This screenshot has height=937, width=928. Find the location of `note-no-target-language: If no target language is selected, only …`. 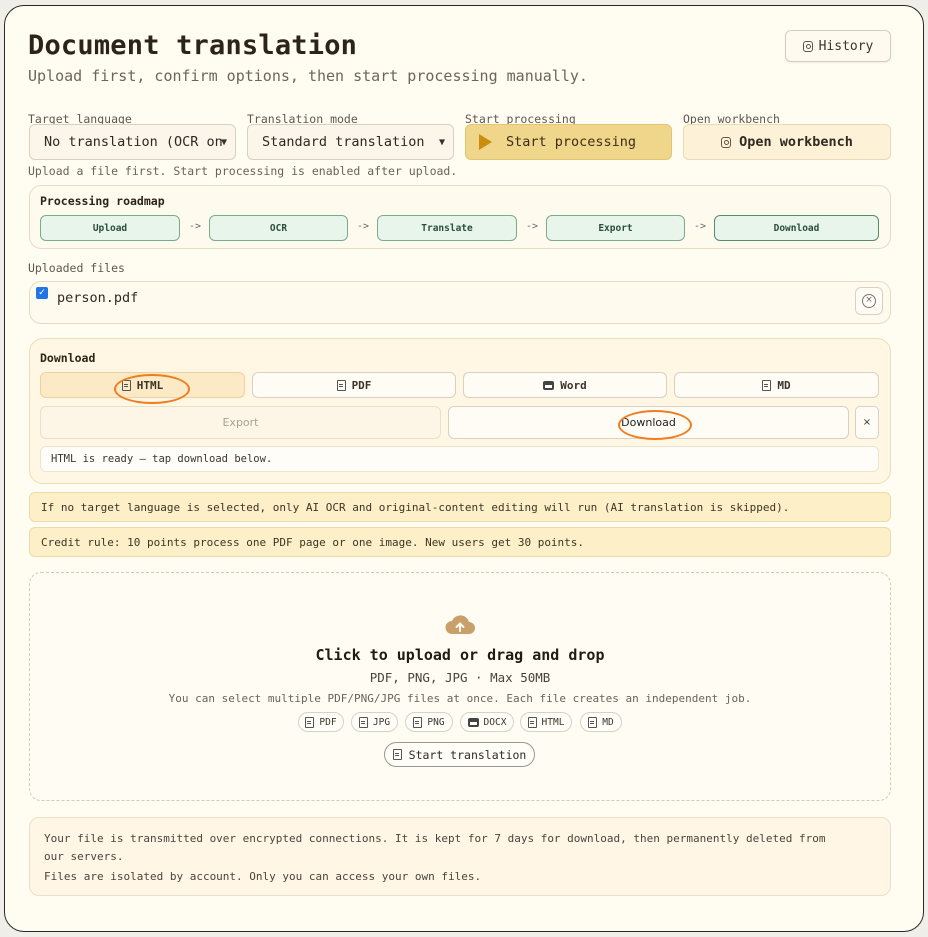

note-no-target-language: If no target language is selected, only … is located at coordinates (460, 507).